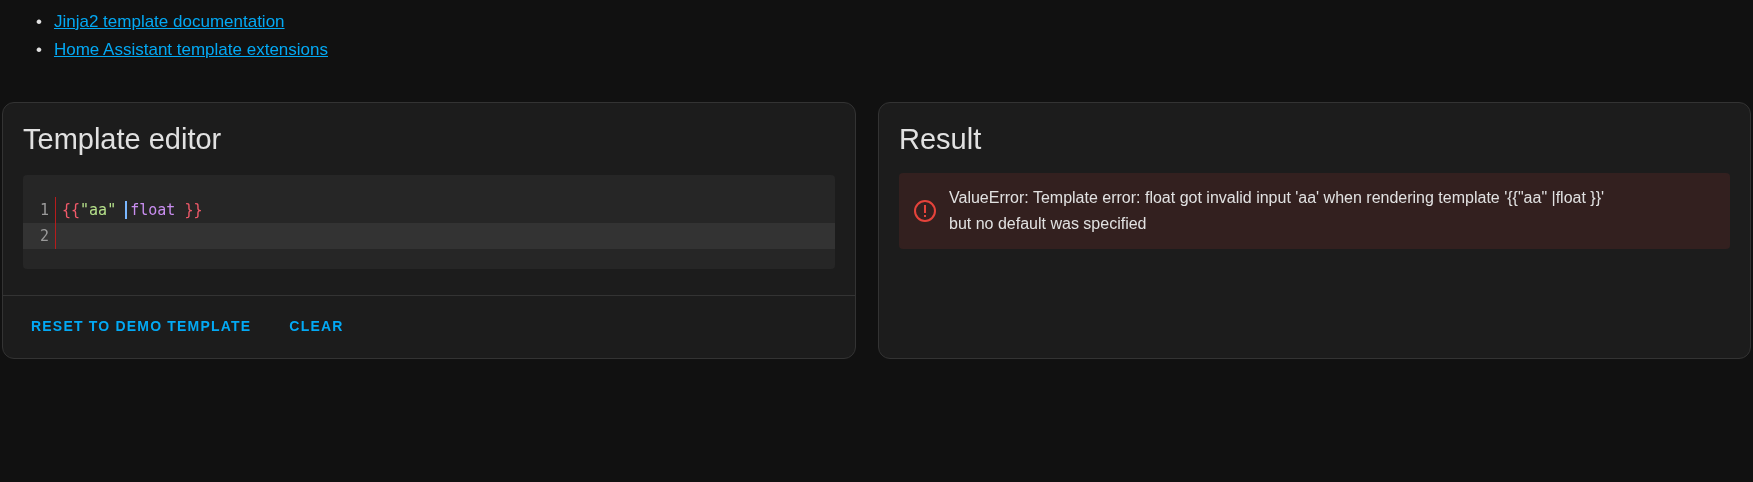 Image resolution: width=1753 pixels, height=482 pixels. What do you see at coordinates (169, 22) in the screenshot?
I see `documentation-link: Jinja2 template documentation` at bounding box center [169, 22].